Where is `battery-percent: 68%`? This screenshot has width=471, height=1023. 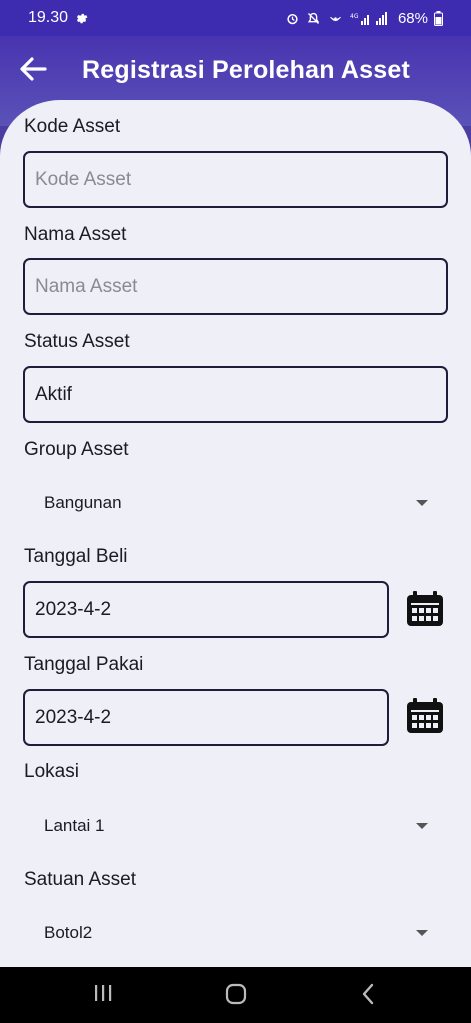
battery-percent: 68% is located at coordinates (412, 18).